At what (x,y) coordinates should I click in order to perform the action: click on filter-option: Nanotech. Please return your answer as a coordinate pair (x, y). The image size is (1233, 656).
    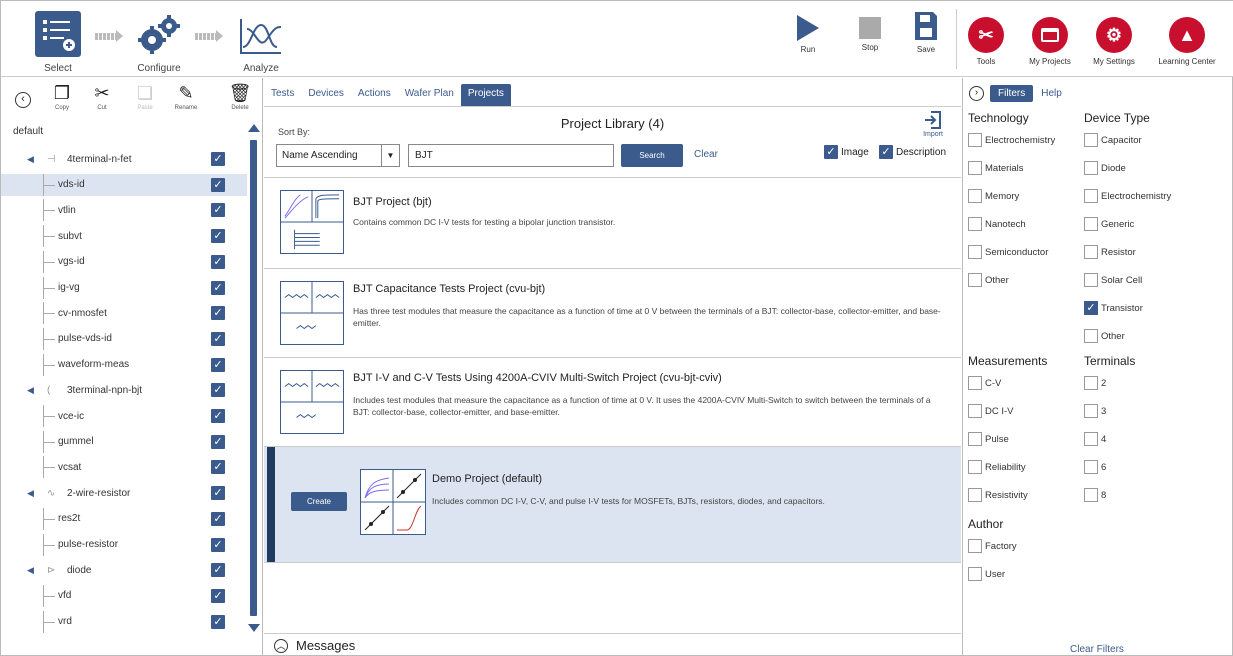
    Looking at the image, I should click on (997, 224).